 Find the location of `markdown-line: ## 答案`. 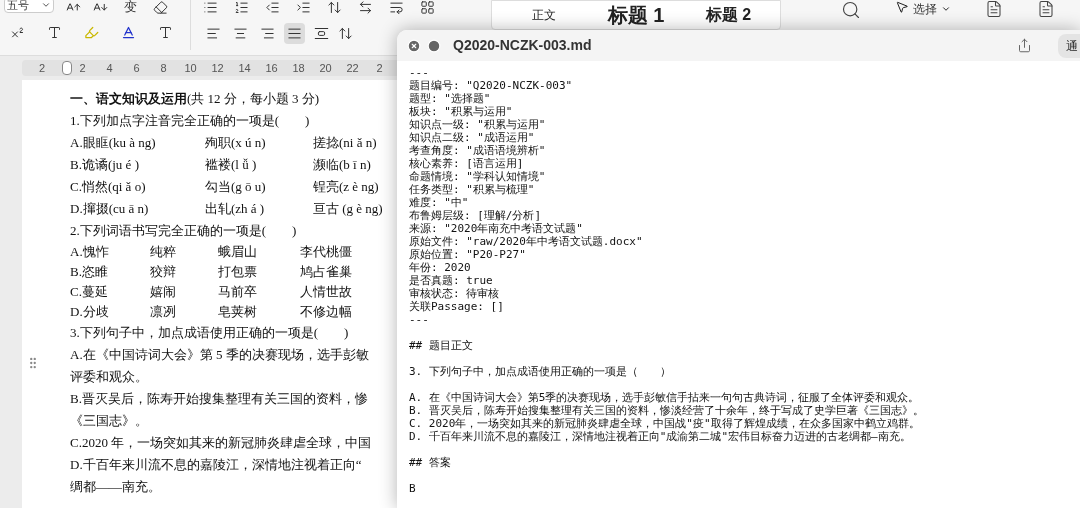

markdown-line: ## 答案 is located at coordinates (430, 462).